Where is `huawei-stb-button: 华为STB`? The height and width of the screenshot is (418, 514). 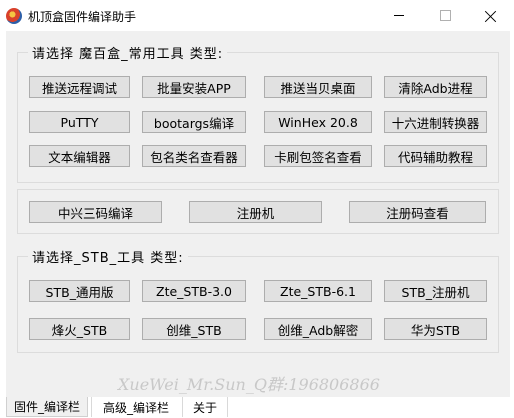
huawei-stb-button: 华为STB is located at coordinates (435, 329).